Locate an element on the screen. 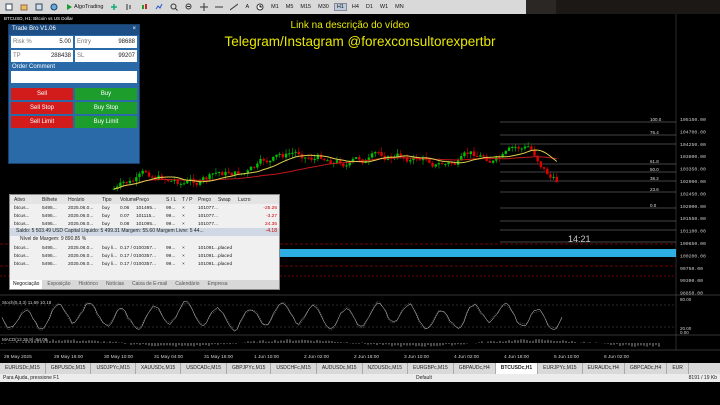 Image resolution: width=720 pixels, height=405 pixels. crosshair-button is located at coordinates (204, 7).